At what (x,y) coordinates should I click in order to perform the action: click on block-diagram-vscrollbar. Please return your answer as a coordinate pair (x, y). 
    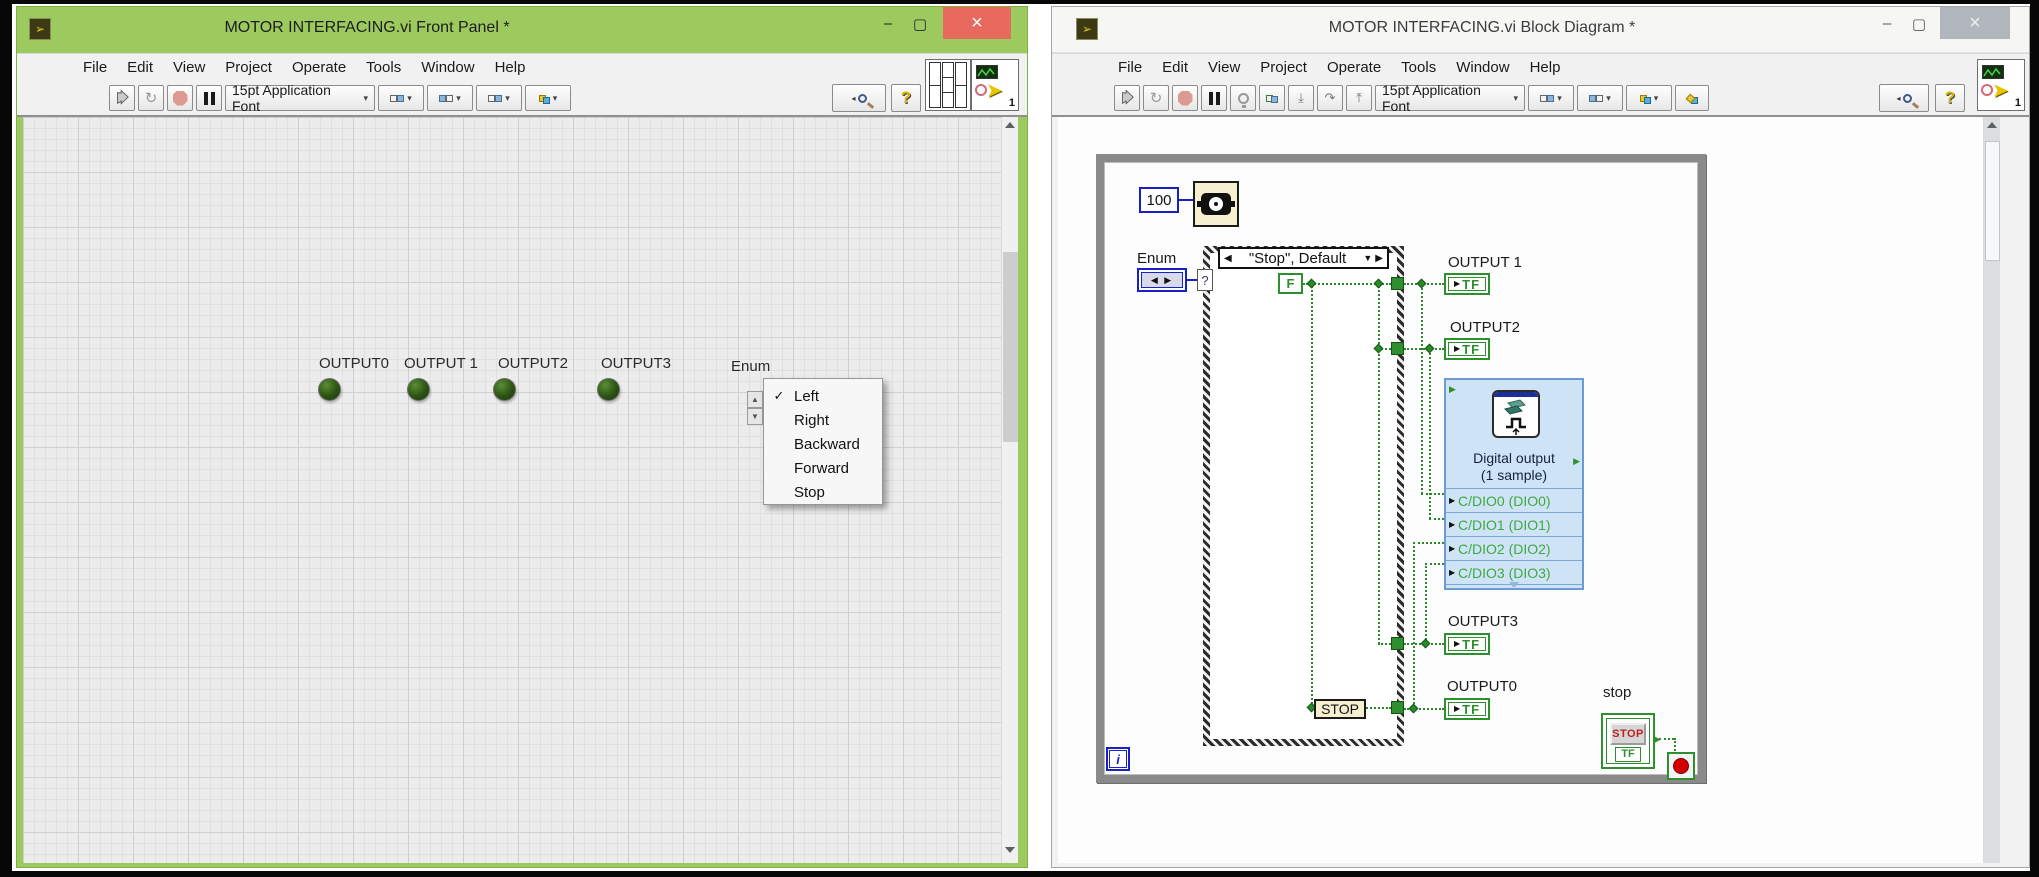
    Looking at the image, I should click on (1991, 490).